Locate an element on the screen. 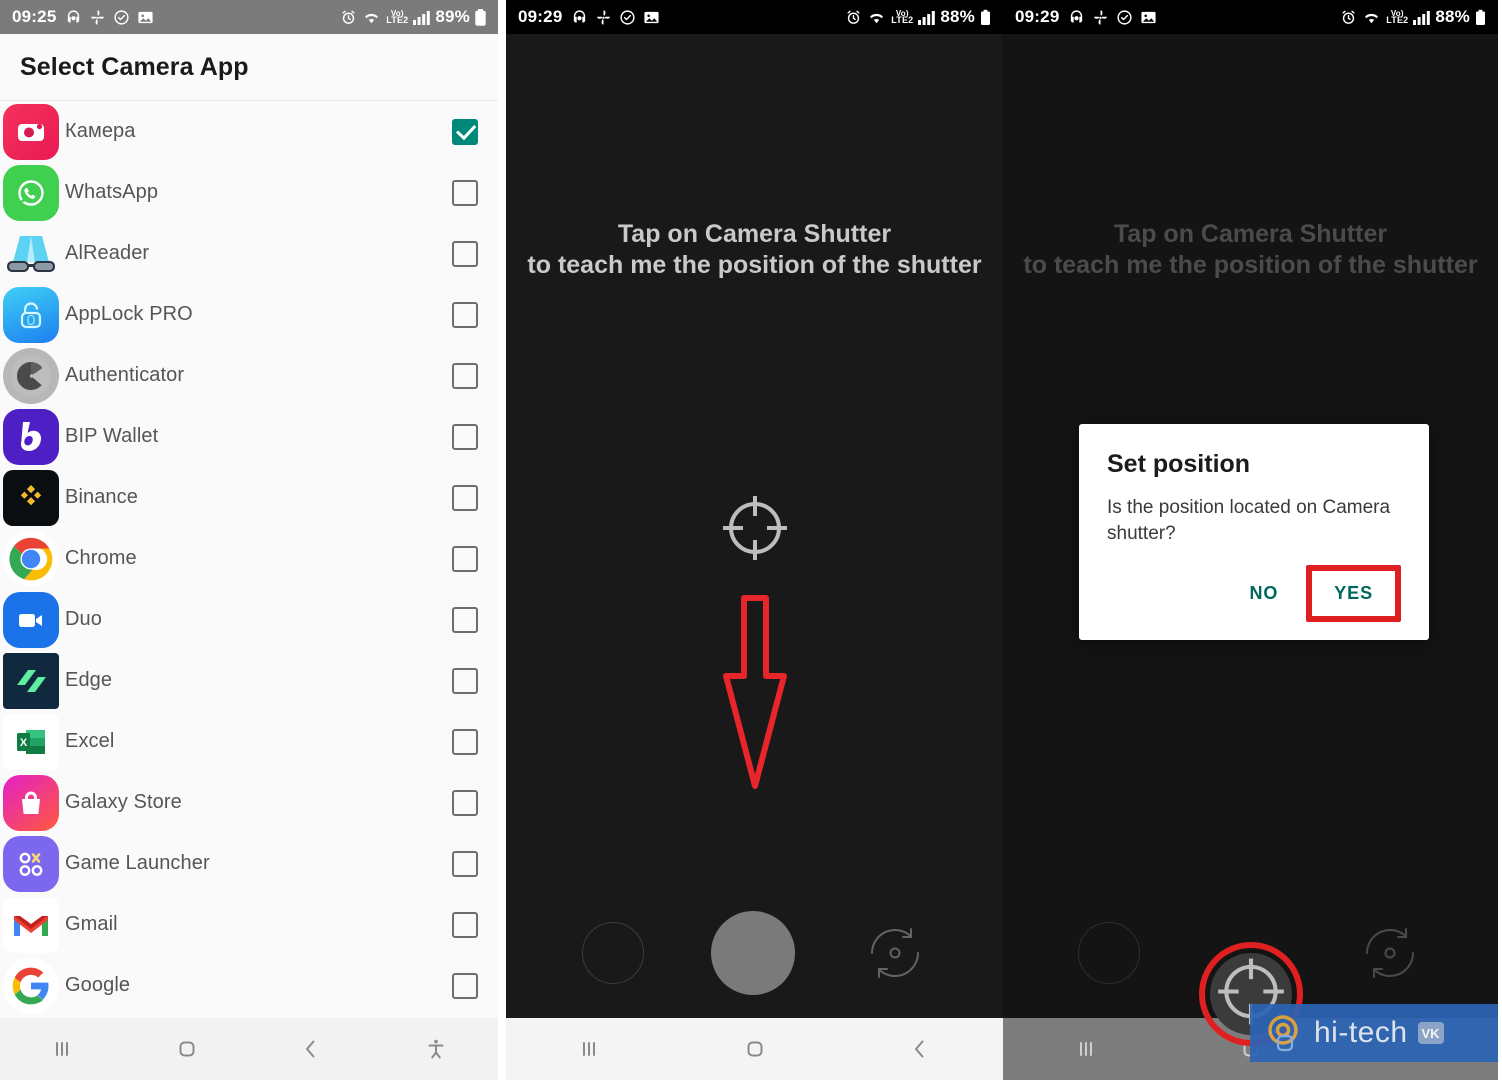 This screenshot has height=1080, width=1502. excel-icon: X is located at coordinates (31, 741).